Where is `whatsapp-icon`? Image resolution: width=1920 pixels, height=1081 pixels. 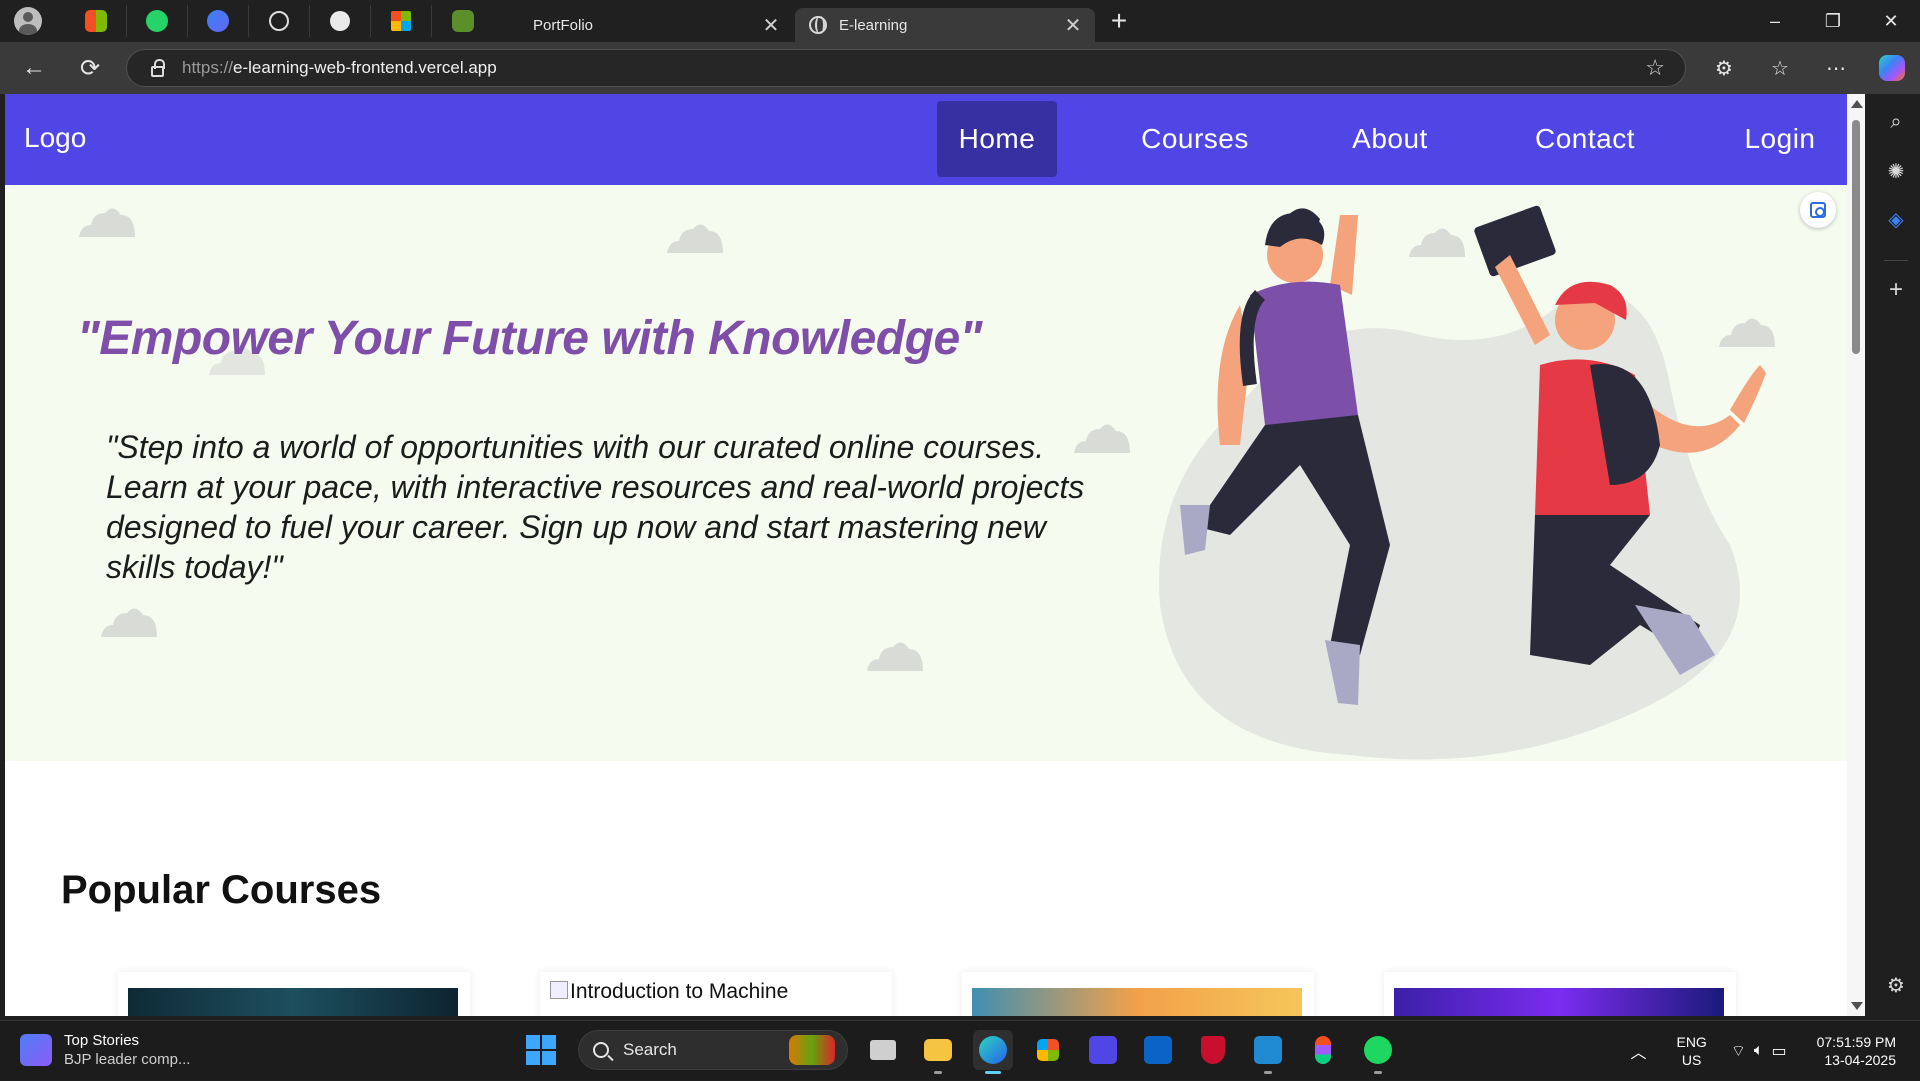 whatsapp-icon is located at coordinates (157, 21).